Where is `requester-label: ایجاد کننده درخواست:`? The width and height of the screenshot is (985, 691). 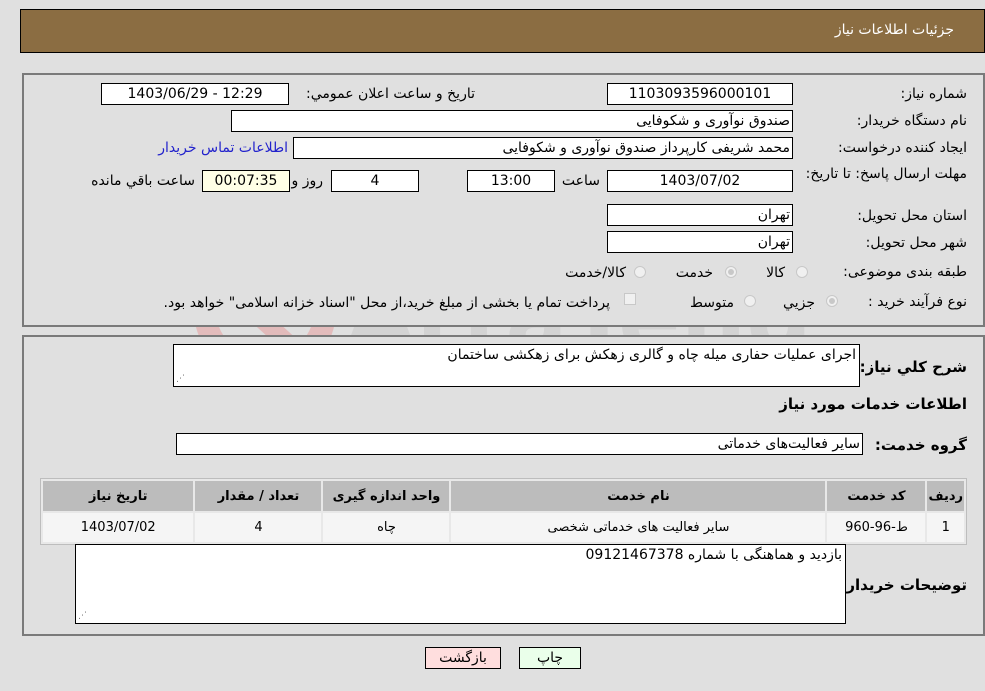 requester-label: ایجاد کننده درخواست: is located at coordinates (902, 148).